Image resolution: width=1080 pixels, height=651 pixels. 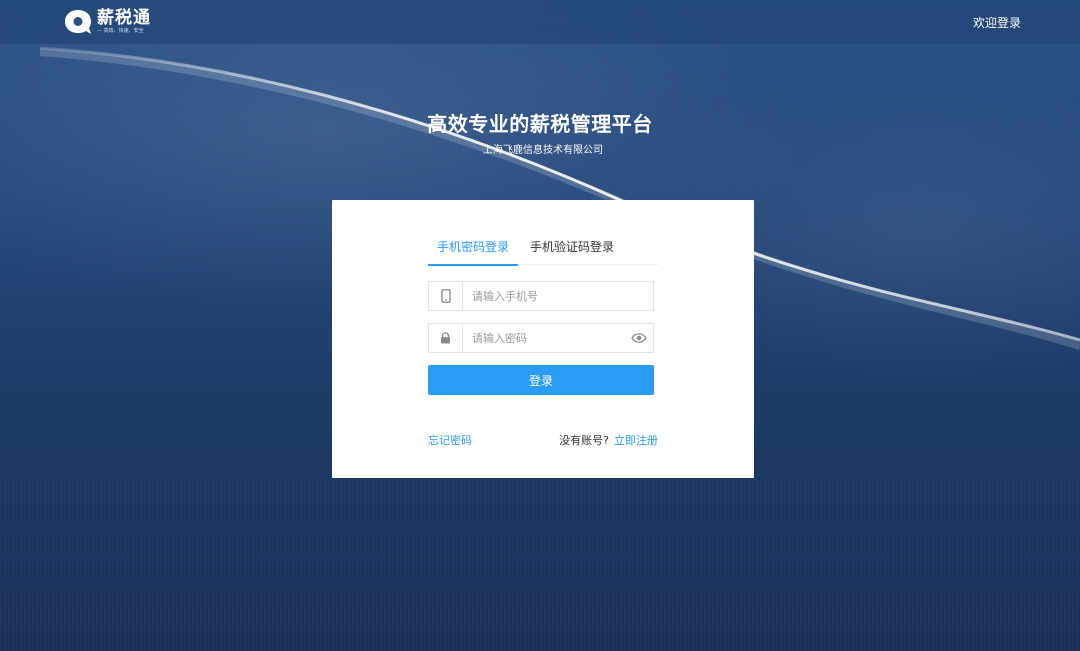 I want to click on phone-field, so click(x=541, y=296).